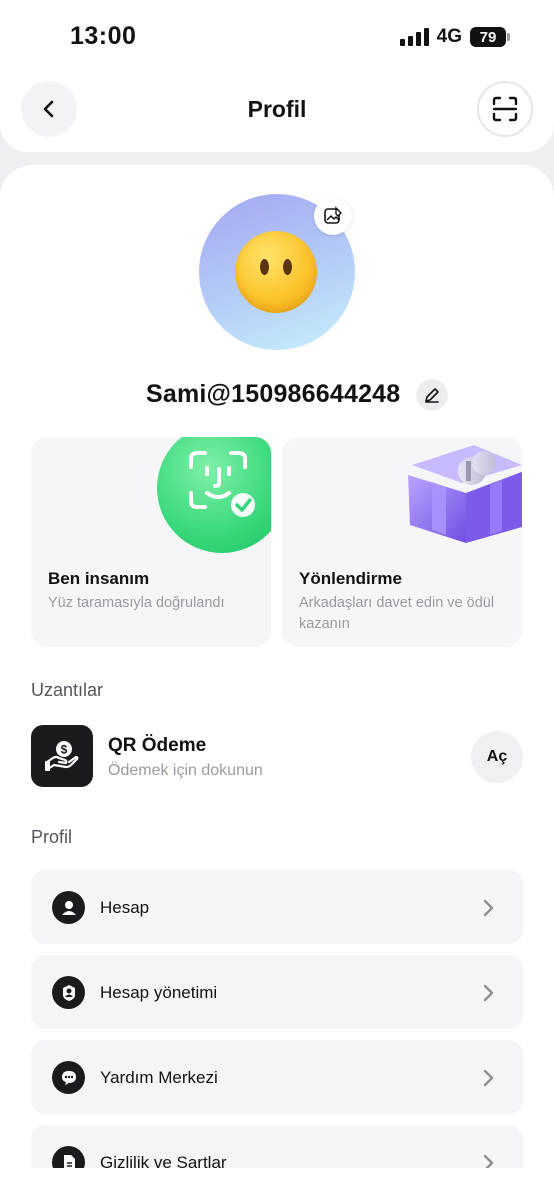 This screenshot has height=1200, width=554. What do you see at coordinates (276, 272) in the screenshot?
I see `face-emoji-icon` at bounding box center [276, 272].